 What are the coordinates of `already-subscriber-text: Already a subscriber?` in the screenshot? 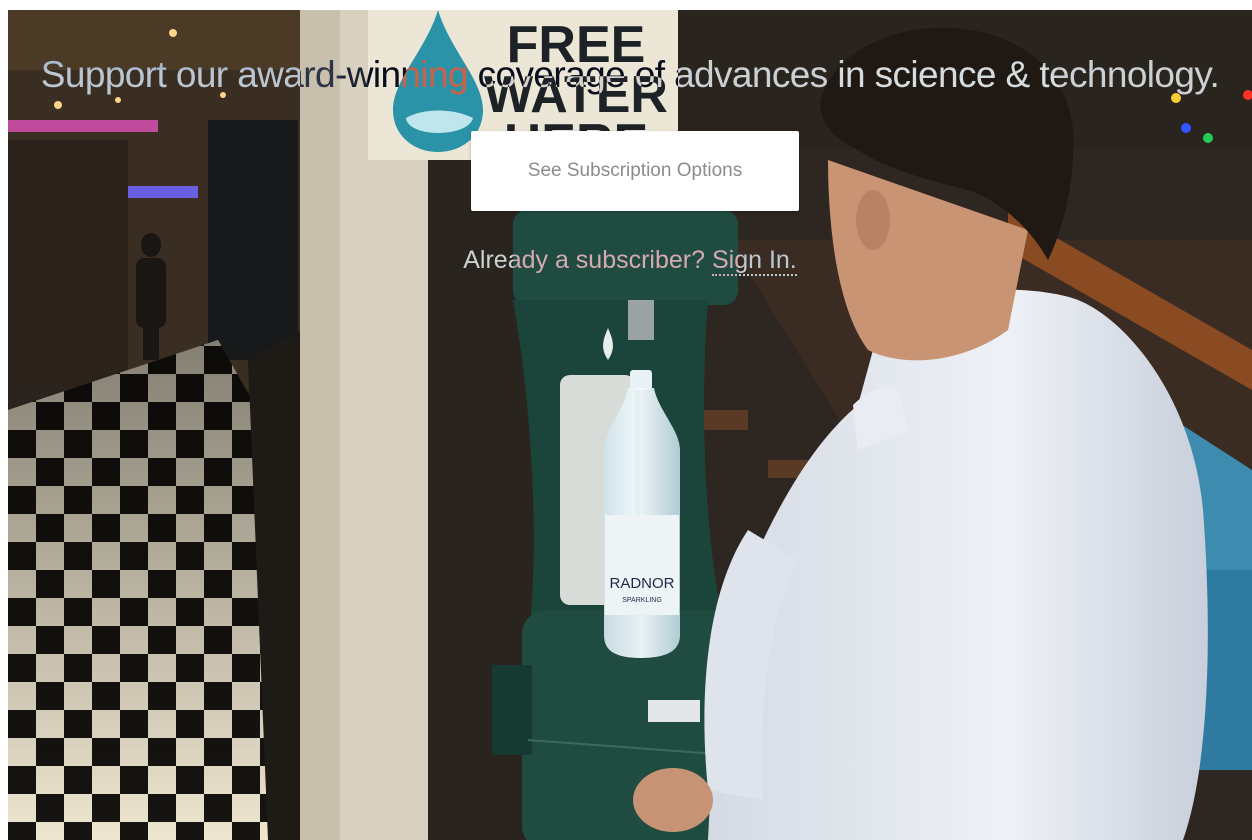 It's located at (587, 260).